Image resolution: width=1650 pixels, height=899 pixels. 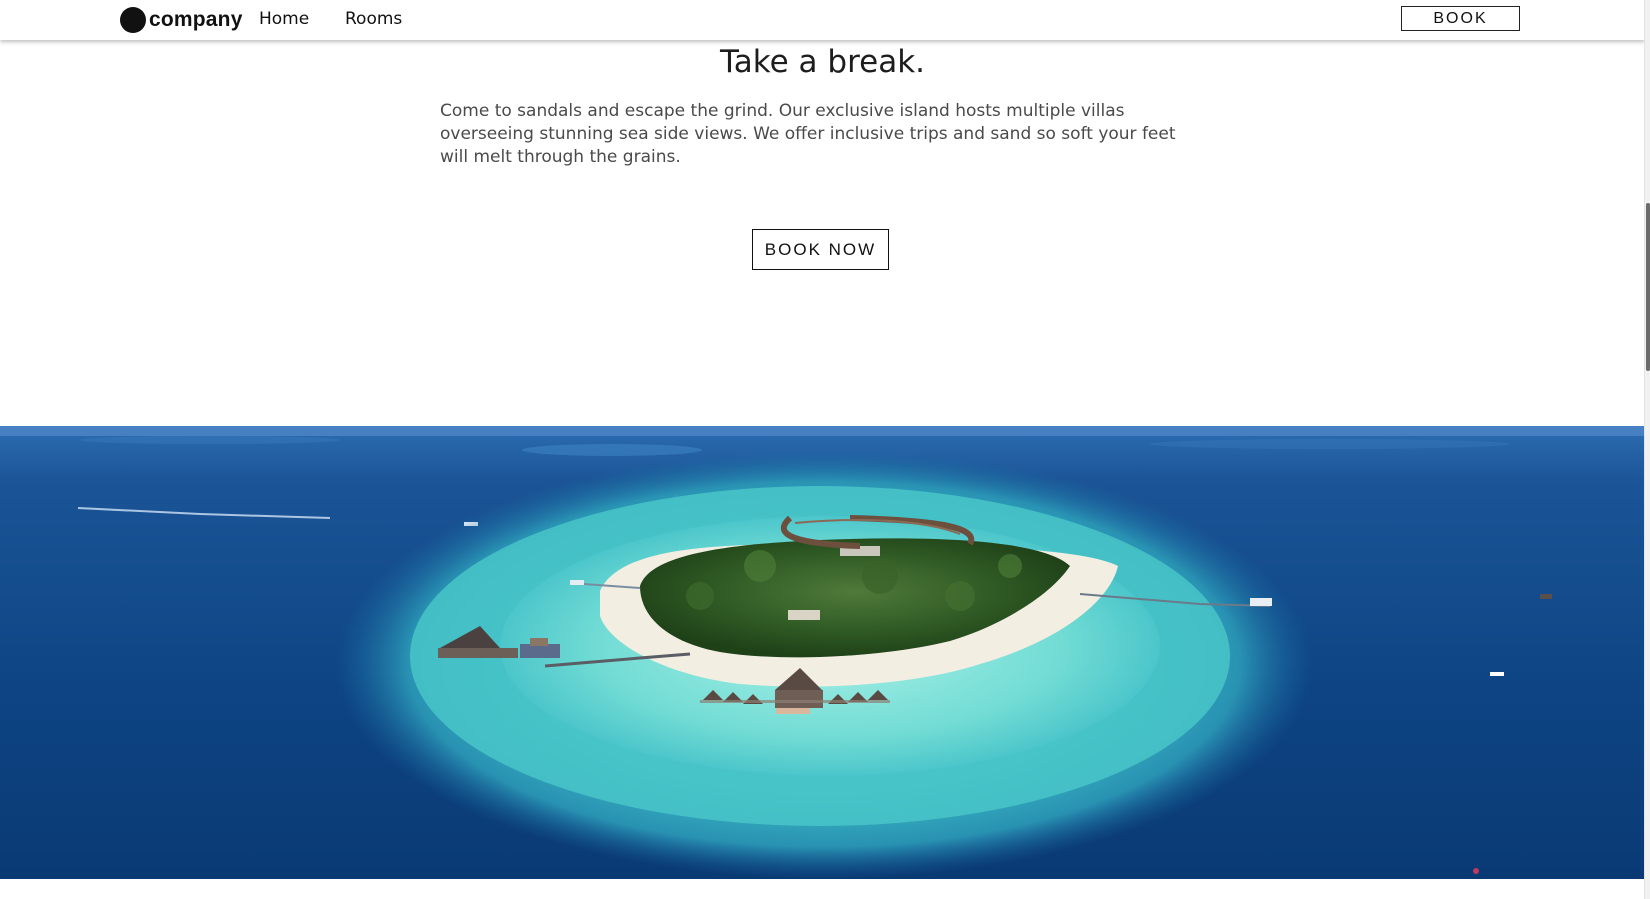 I want to click on company-logo: company, so click(x=181, y=20).